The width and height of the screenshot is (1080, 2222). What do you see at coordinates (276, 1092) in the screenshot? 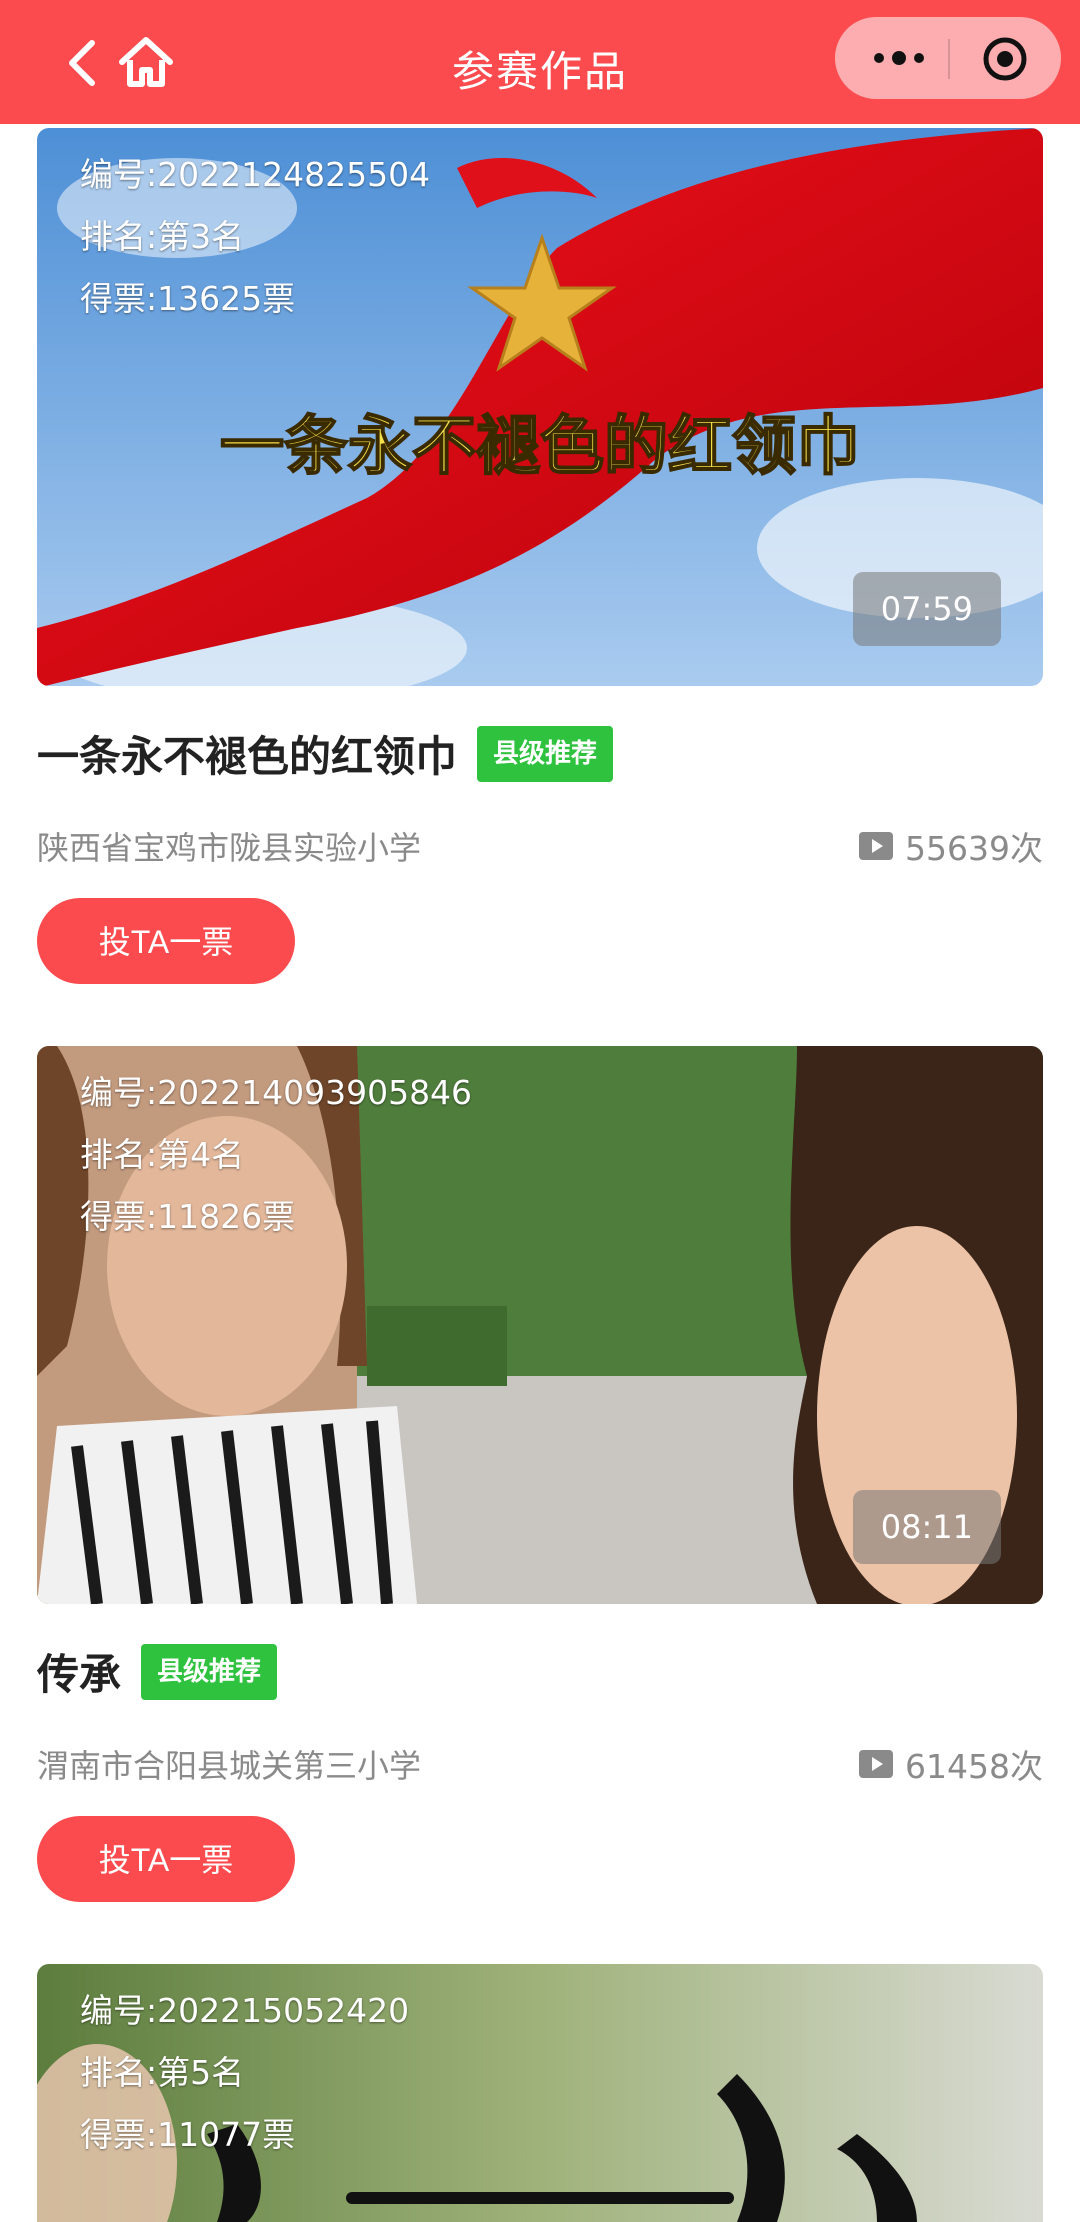
I see `entry-id: 编号:202214093905846` at bounding box center [276, 1092].